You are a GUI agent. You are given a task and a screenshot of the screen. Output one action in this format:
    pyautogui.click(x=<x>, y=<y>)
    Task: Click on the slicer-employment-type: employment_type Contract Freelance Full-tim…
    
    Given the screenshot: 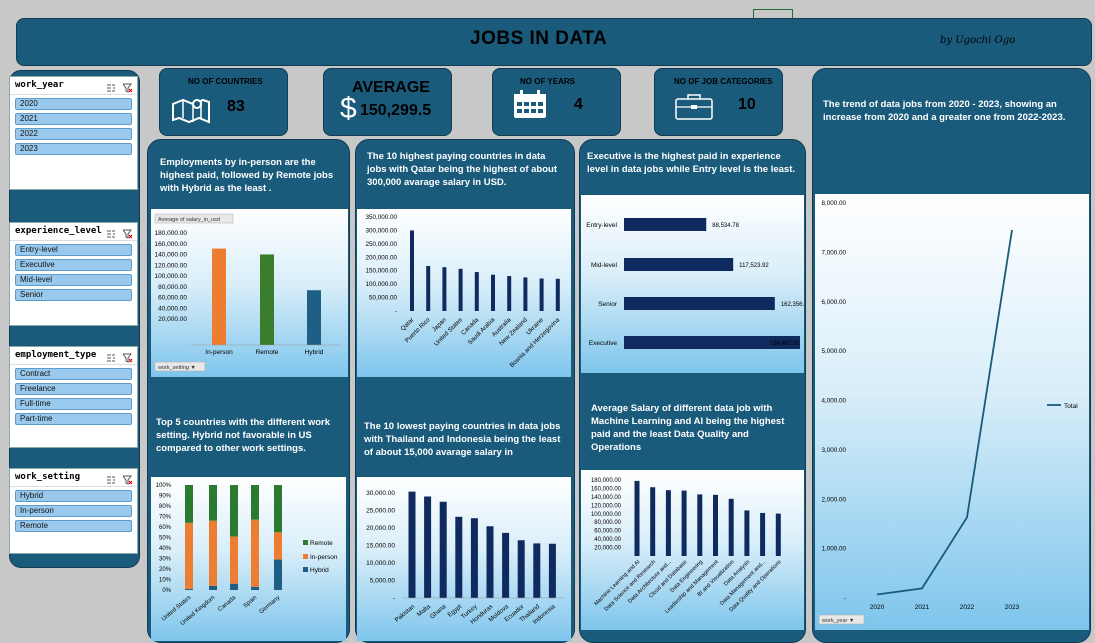 What is the action you would take?
    pyautogui.click(x=73, y=397)
    